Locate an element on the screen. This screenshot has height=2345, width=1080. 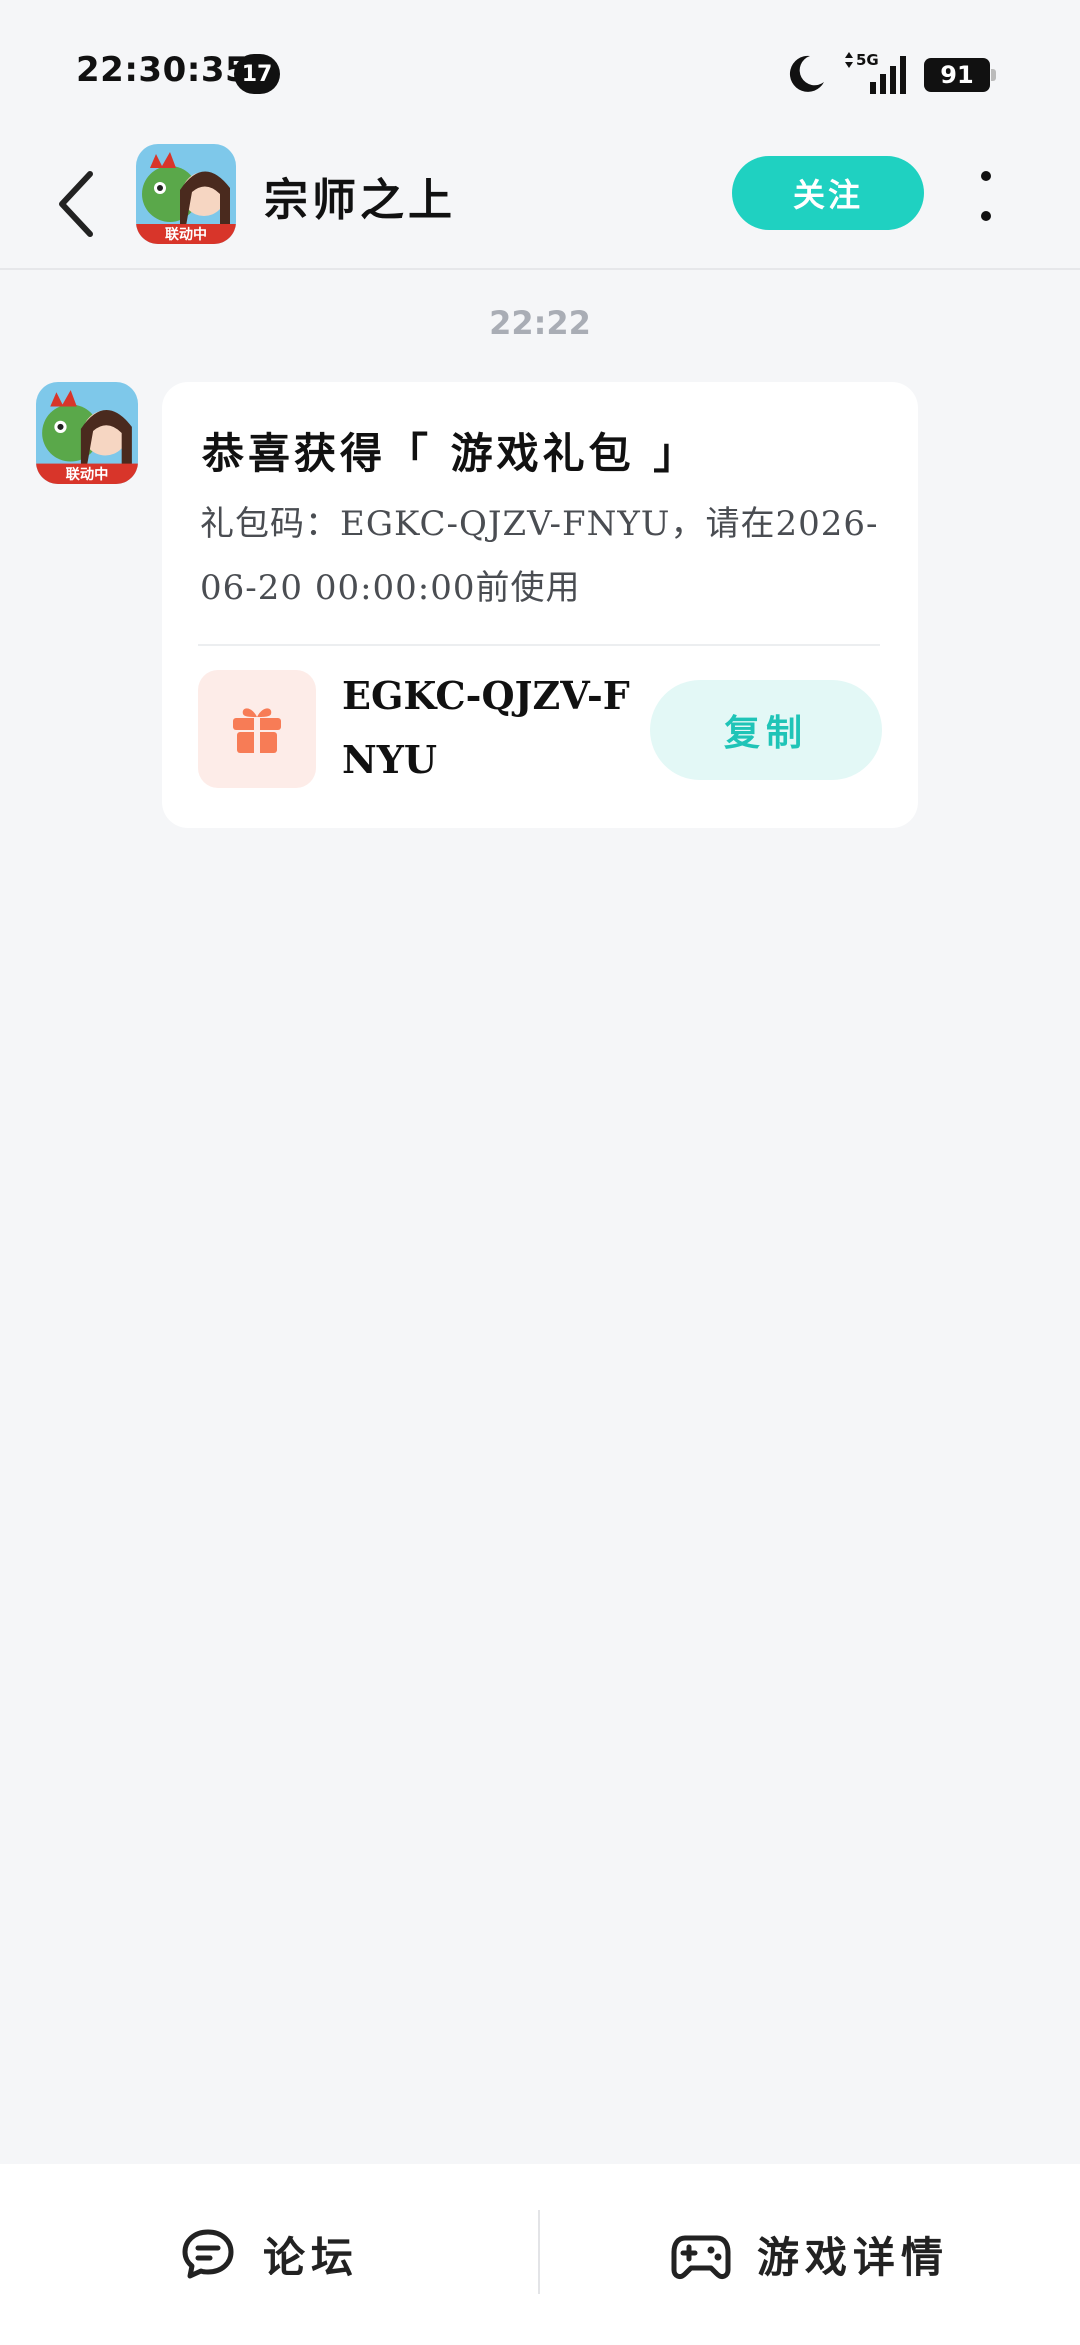
battery-icon: 91 is located at coordinates (960, 75).